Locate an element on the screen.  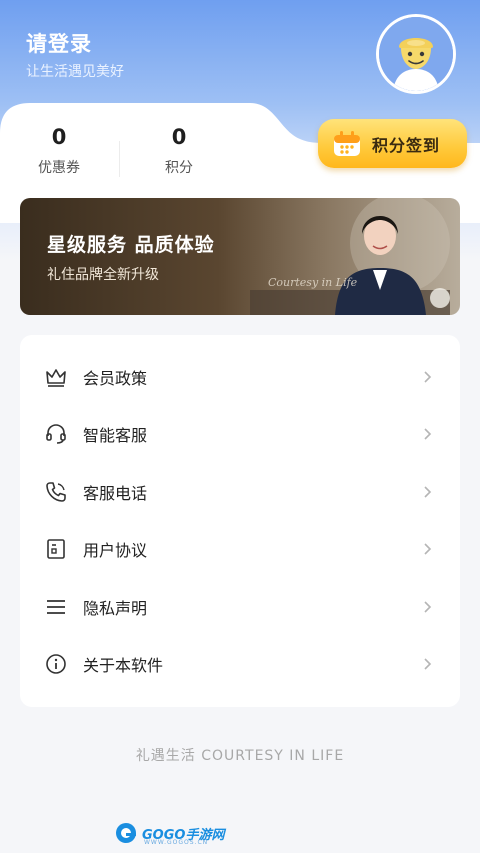
checkin-label: 积分签到 is located at coordinates (406, 145).